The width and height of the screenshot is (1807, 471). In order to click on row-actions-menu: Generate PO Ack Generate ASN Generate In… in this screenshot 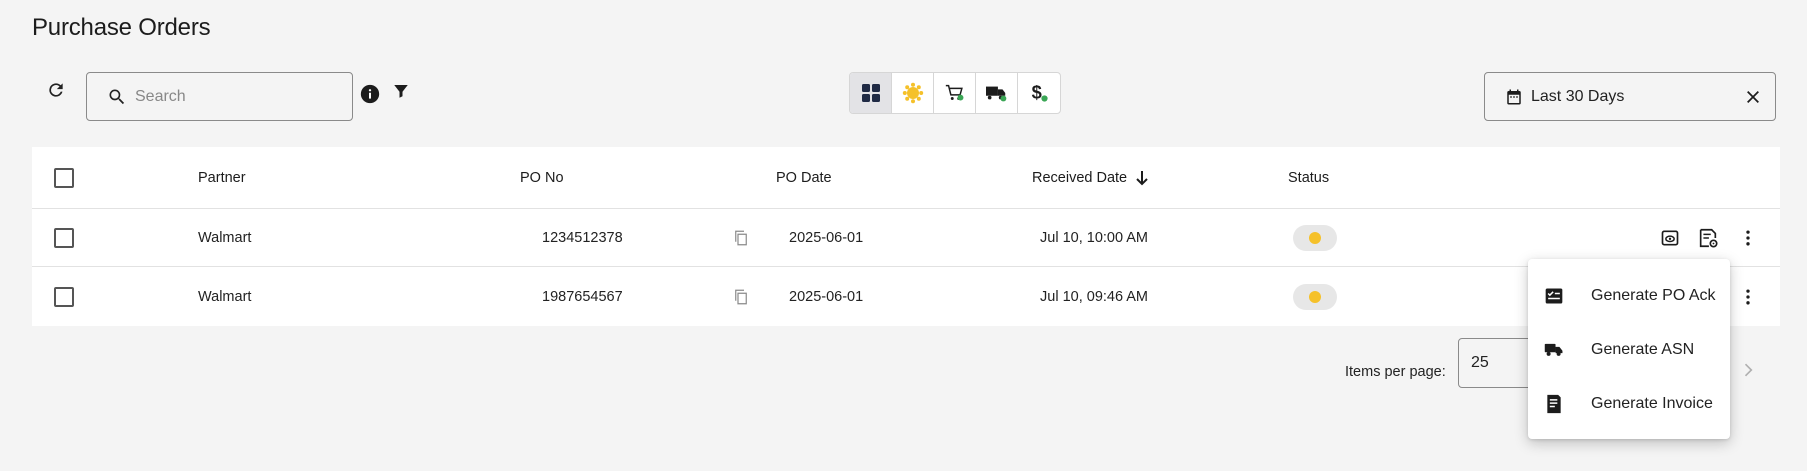, I will do `click(1629, 349)`.